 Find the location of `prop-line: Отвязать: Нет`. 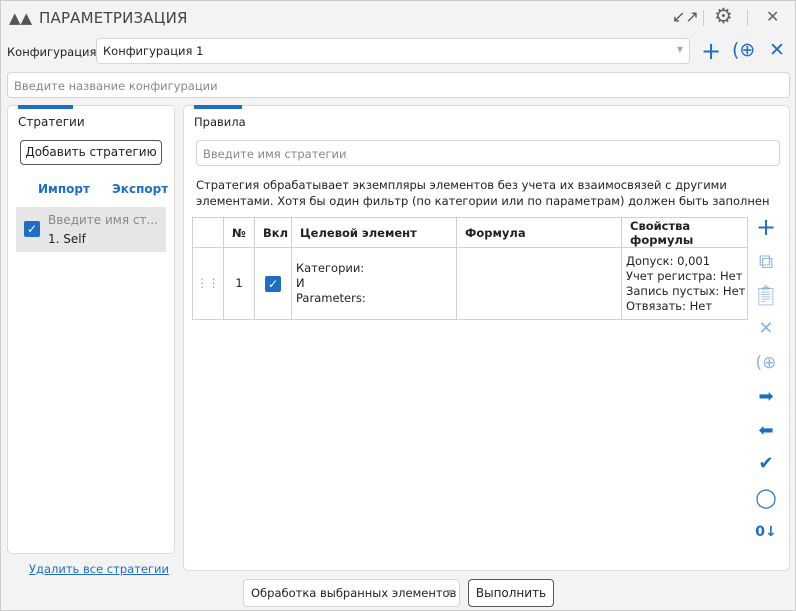

prop-line: Отвязать: Нет is located at coordinates (669, 305).